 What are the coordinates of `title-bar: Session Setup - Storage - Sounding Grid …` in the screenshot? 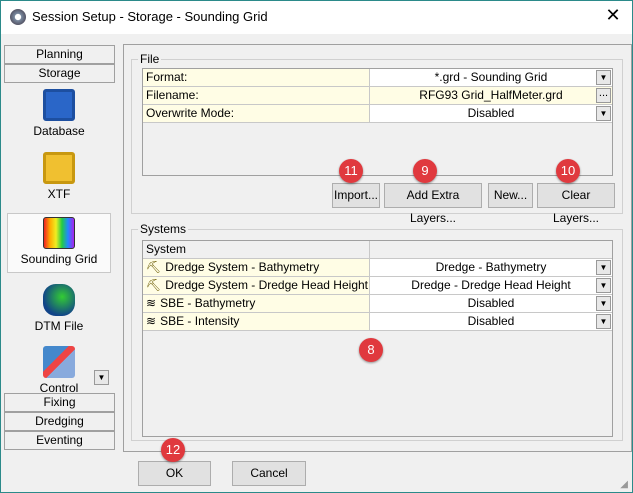 It's located at (316, 17).